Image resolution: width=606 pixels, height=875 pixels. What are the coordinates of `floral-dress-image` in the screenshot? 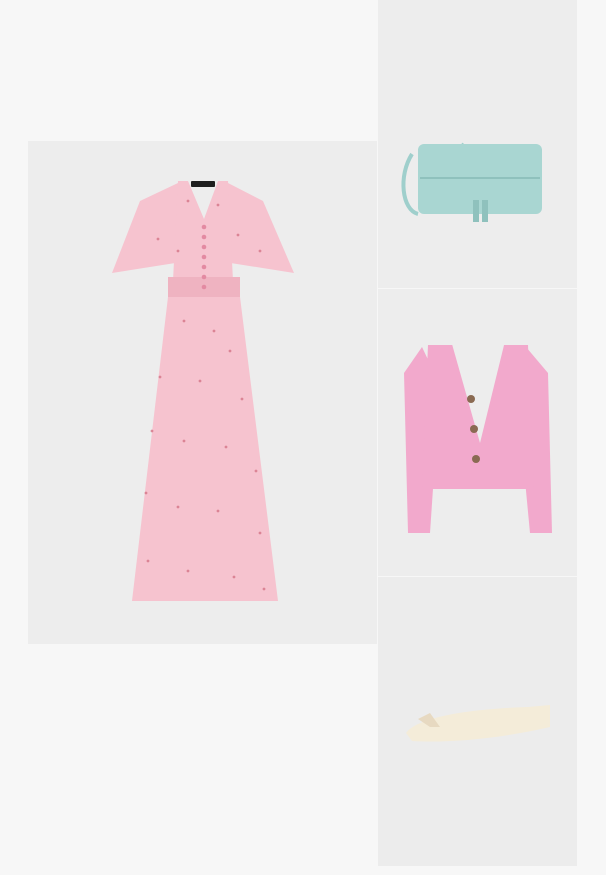 It's located at (203, 391).